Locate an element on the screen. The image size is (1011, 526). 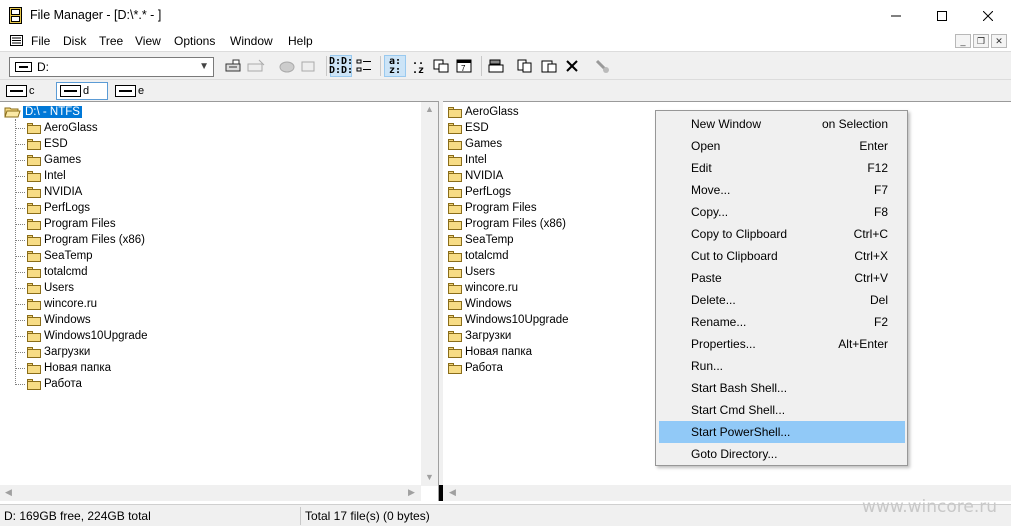
folder-label: Program Files (x86) is located at coordinates (94, 240).